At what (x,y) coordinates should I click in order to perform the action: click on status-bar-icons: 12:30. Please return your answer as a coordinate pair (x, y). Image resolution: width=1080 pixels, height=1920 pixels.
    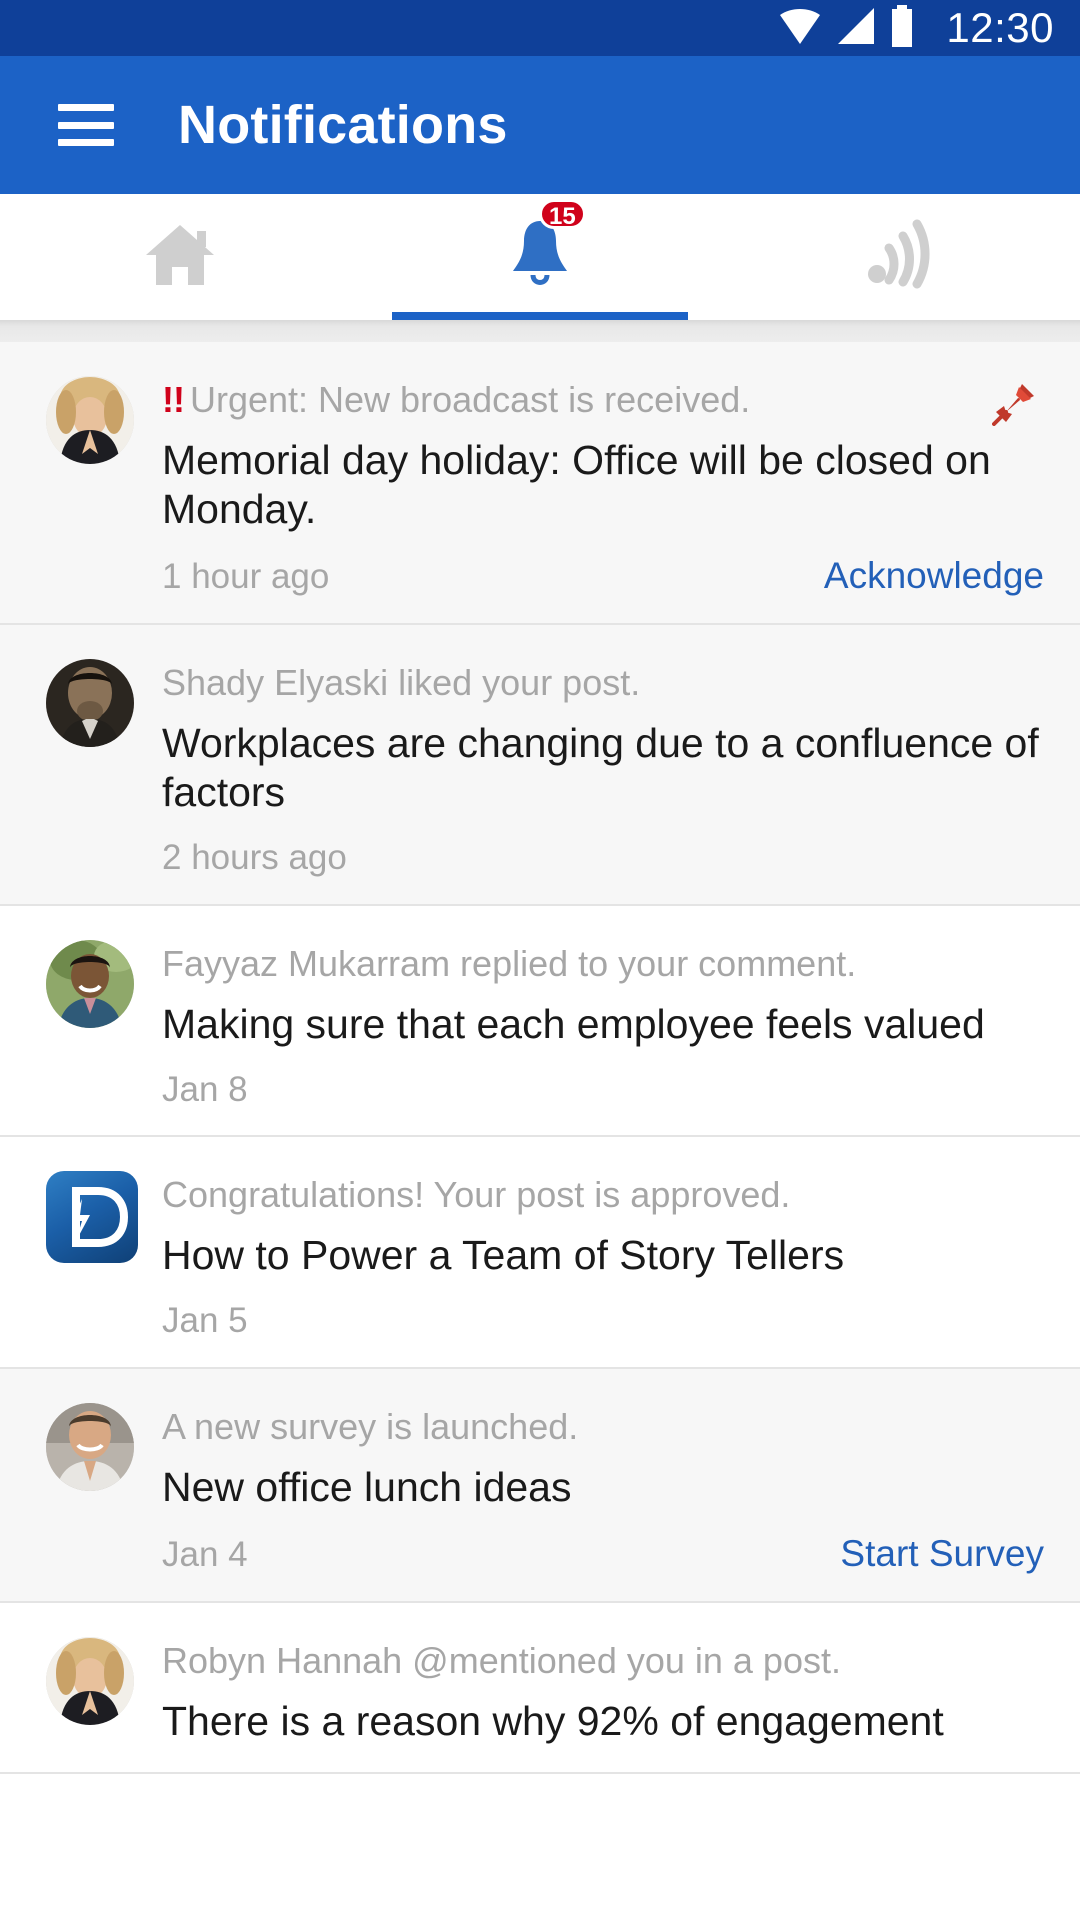
    Looking at the image, I should click on (916, 28).